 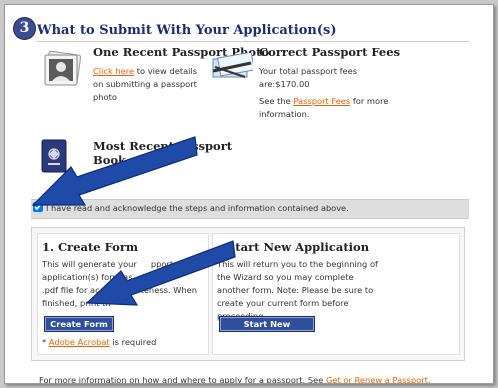 I want to click on create-line2: application(s) form as, so click(x=87, y=277).